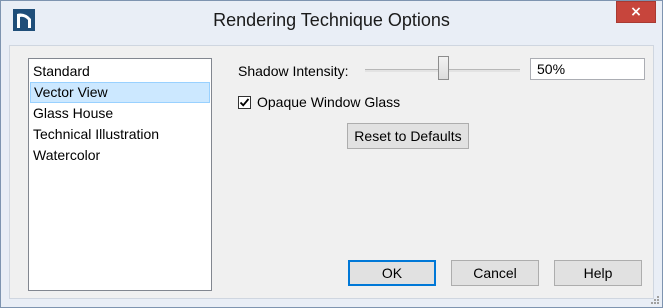 Image resolution: width=663 pixels, height=308 pixels. Describe the element at coordinates (587, 69) in the screenshot. I see `shadow-intensity-input` at that location.